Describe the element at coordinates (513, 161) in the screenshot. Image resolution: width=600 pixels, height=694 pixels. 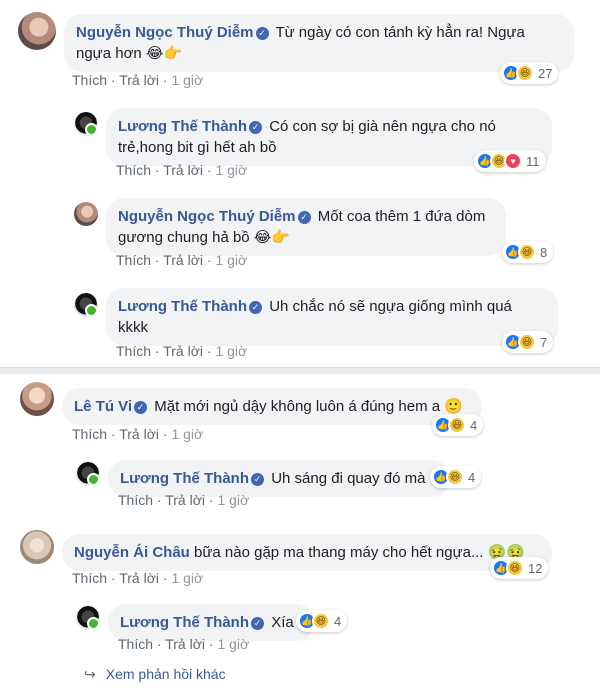
I see `love-reaction-icon: ♥` at that location.